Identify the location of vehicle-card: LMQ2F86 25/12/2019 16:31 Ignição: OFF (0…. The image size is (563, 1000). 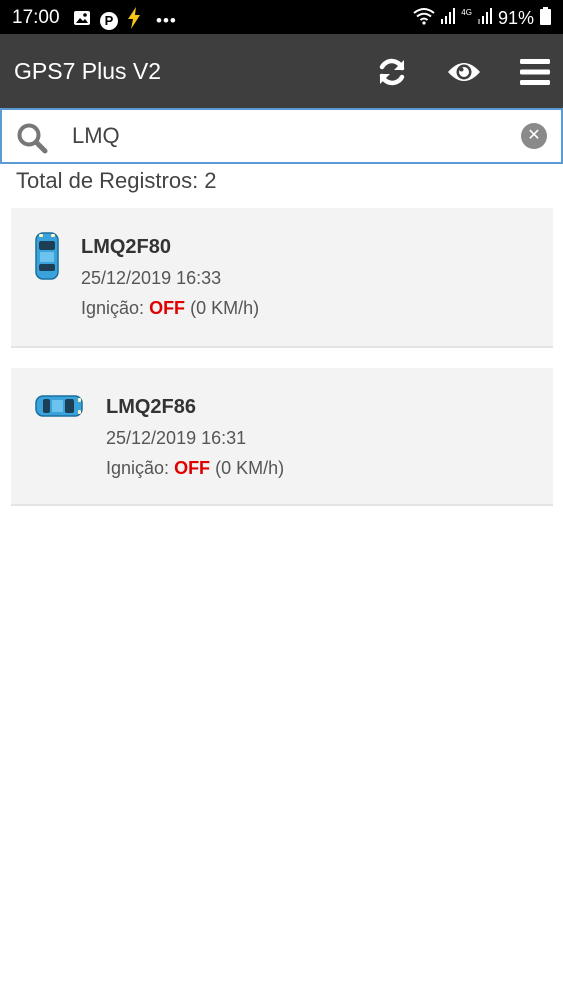
(282, 437).